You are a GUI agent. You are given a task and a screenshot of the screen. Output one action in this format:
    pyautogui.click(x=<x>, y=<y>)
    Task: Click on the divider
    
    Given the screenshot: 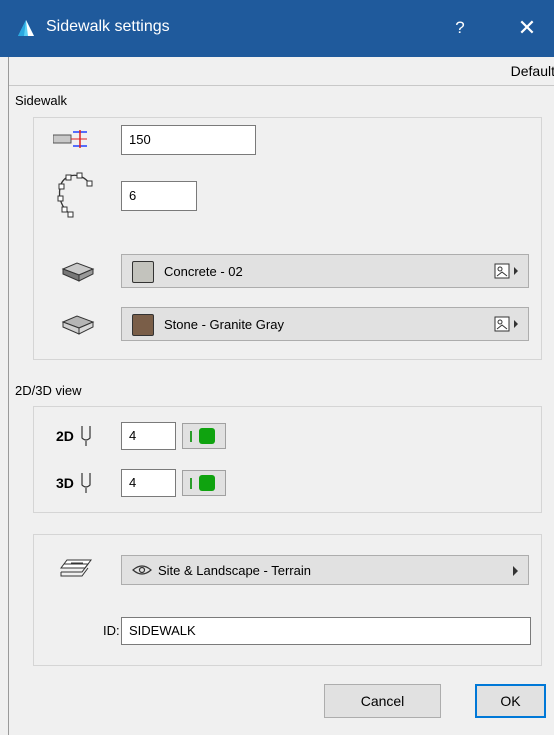 What is the action you would take?
    pyautogui.click(x=281, y=85)
    